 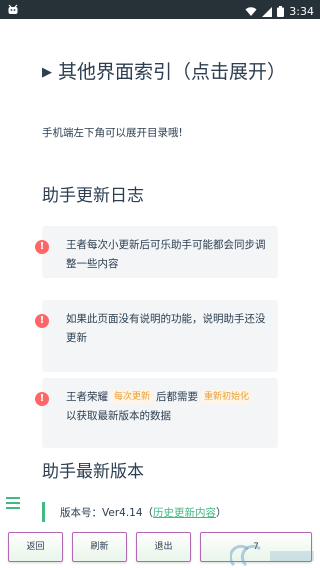 What do you see at coordinates (184, 513) in the screenshot?
I see `history-link: 历史更新内容` at bounding box center [184, 513].